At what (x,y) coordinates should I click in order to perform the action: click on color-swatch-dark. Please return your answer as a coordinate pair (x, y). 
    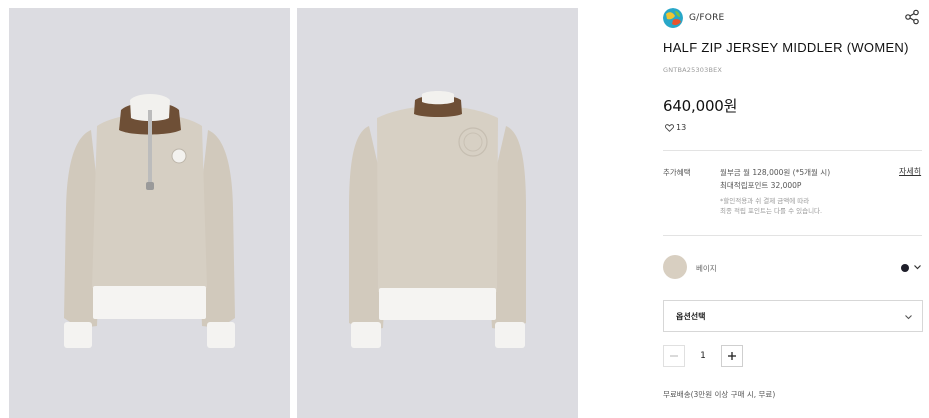
    Looking at the image, I should click on (905, 268).